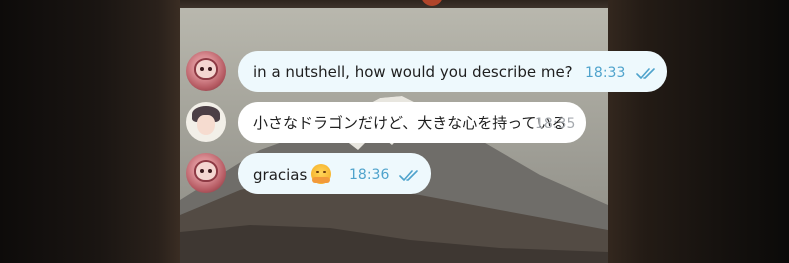 The height and width of the screenshot is (263, 789). I want to click on message-bubble: 小さなドラゴンだけど、大きな心を持っている 18:35, so click(412, 122).